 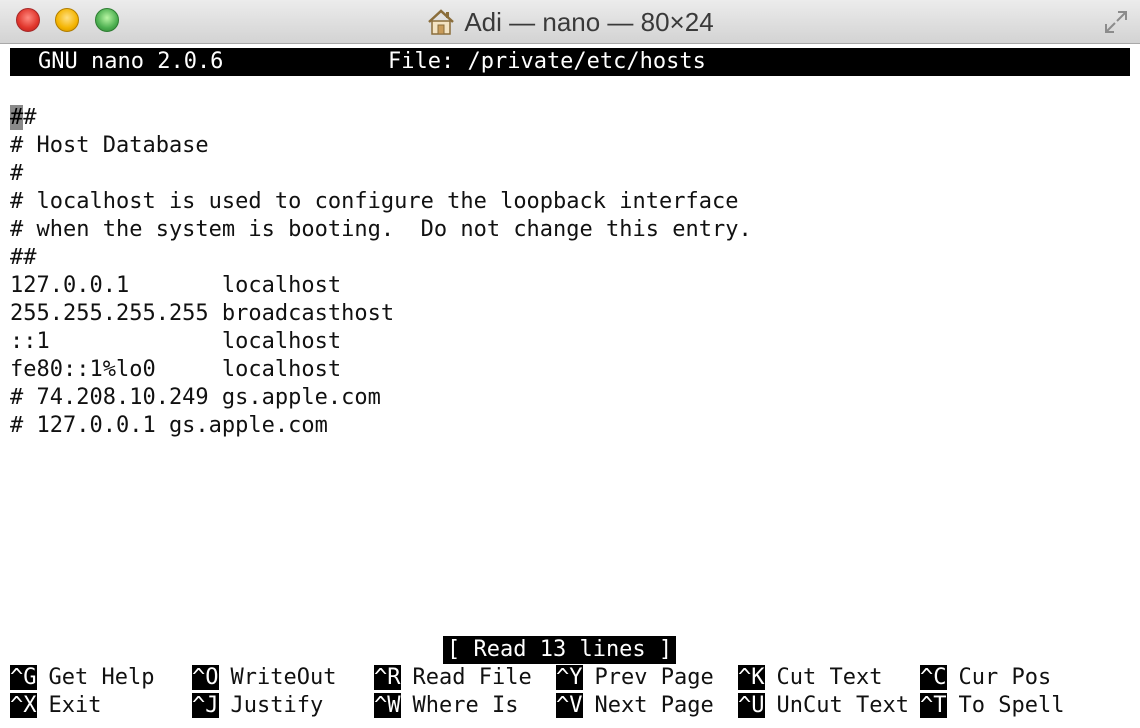 What do you see at coordinates (205, 677) in the screenshot?
I see `shortcut-key: ^O` at bounding box center [205, 677].